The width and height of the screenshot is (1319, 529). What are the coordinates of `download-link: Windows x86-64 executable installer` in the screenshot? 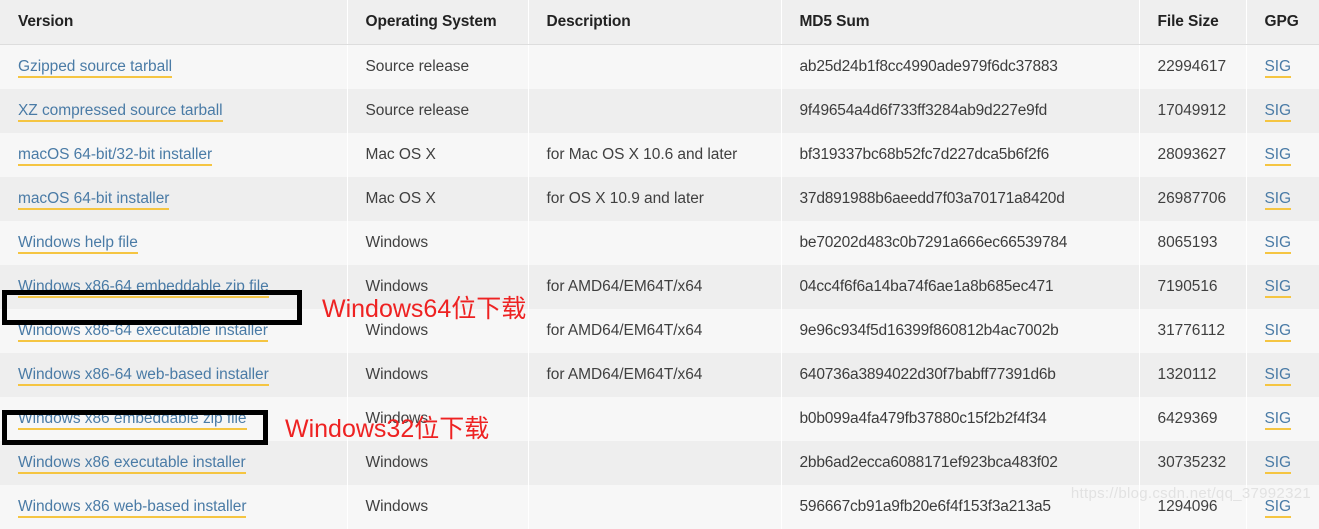 It's located at (143, 332).